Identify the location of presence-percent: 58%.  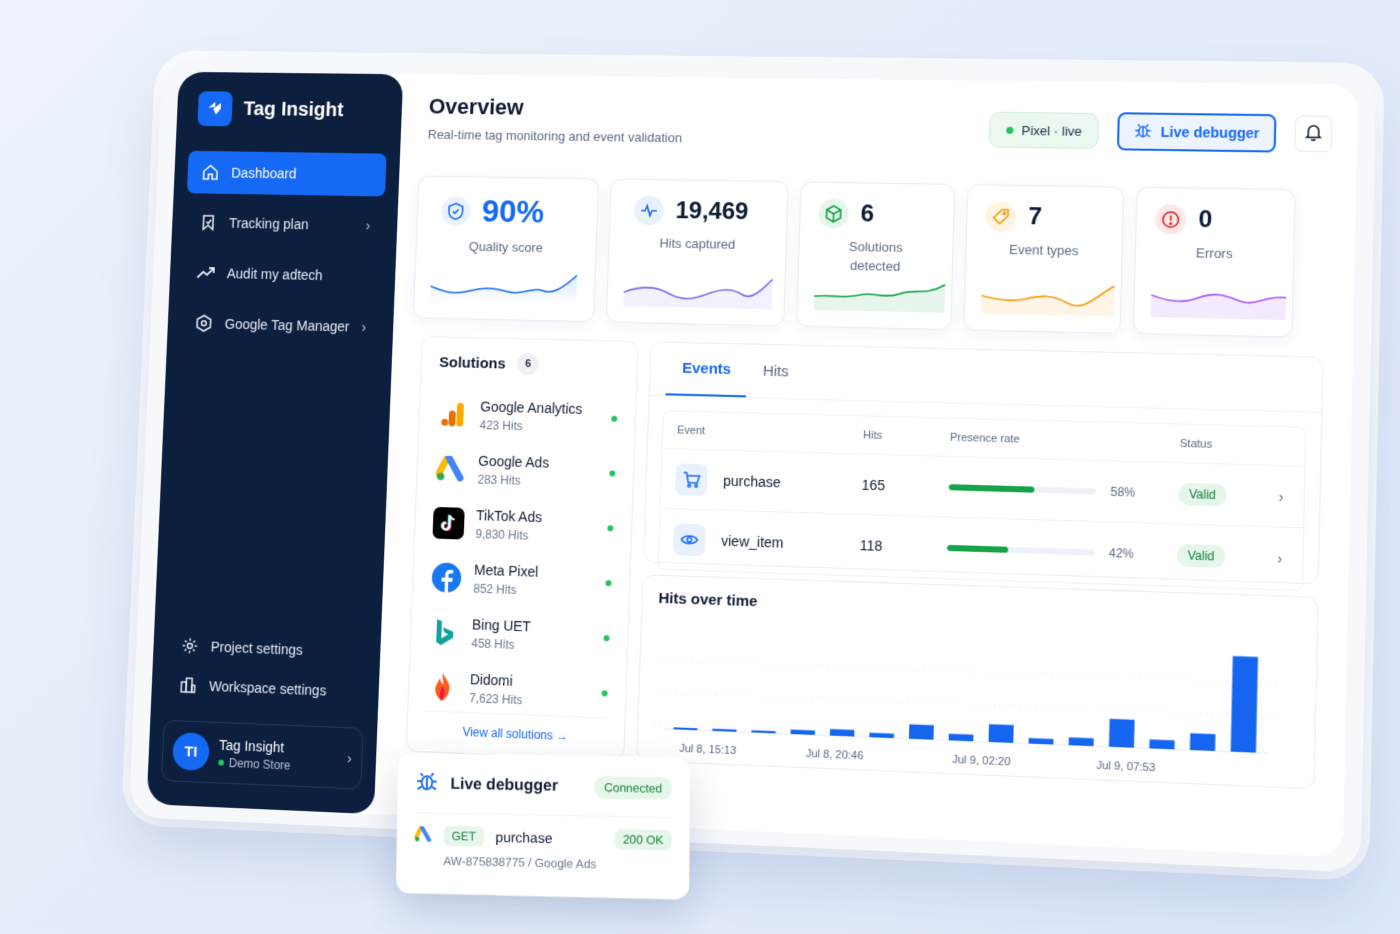
(1123, 492).